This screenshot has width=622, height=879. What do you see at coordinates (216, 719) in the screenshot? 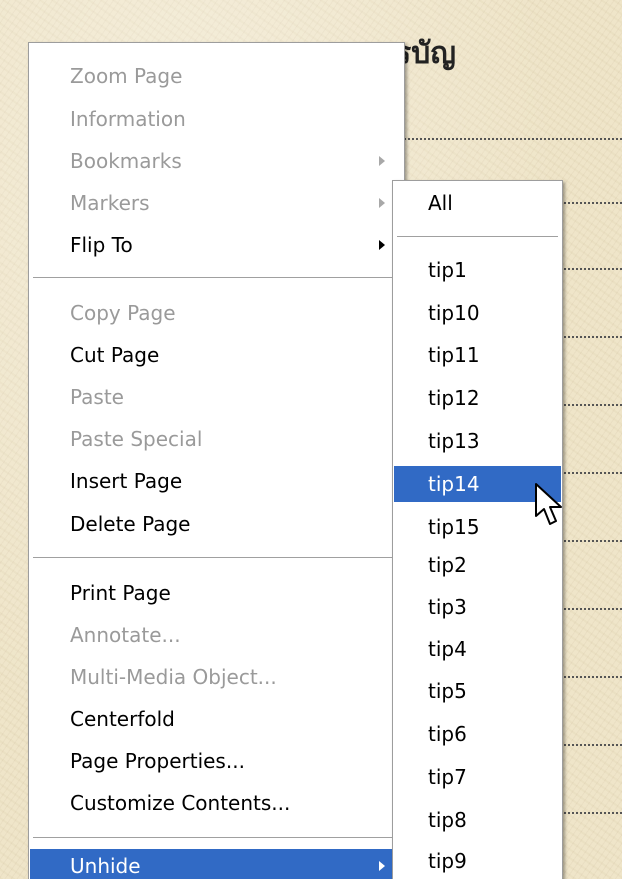
I see `menu-item-centerfold: Centerfold` at bounding box center [216, 719].